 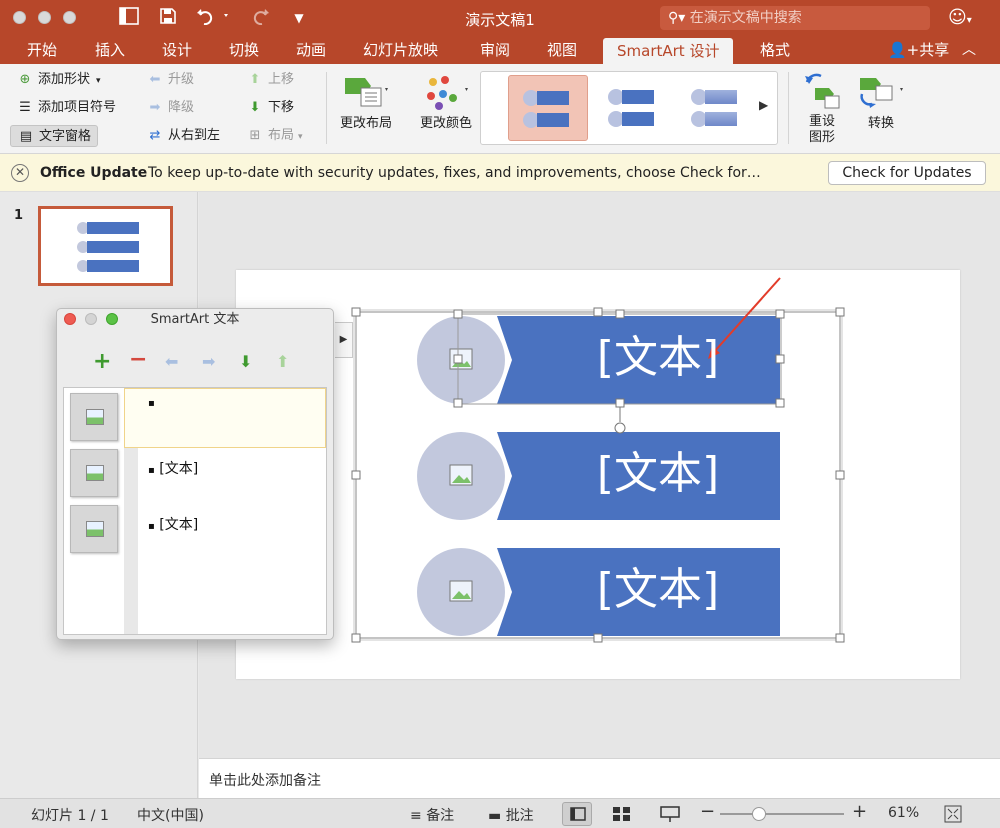 I want to click on fit-to-window-icon, so click(x=953, y=814).